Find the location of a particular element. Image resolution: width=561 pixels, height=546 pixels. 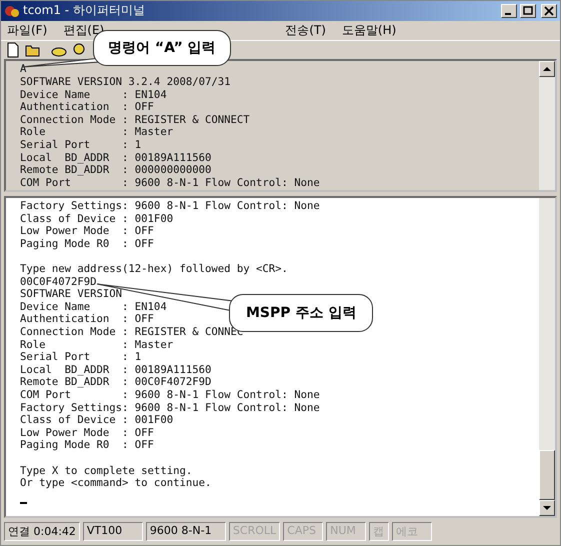

terminal-line: Type new address(12-hex) followed by <CR>. is located at coordinates (154, 269).